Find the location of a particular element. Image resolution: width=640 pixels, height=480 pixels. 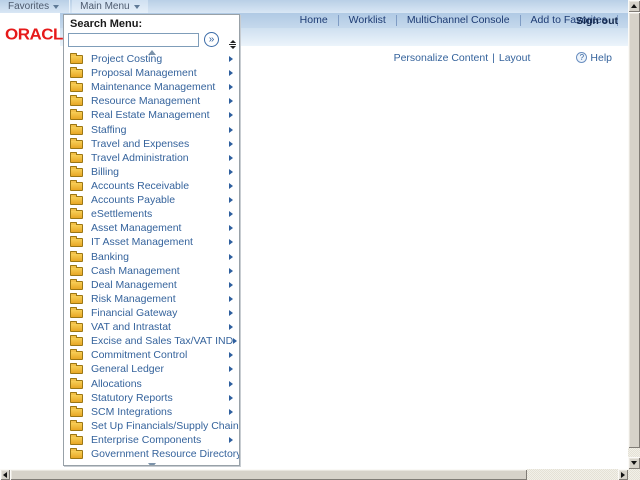

resize-down-icon is located at coordinates (232, 47).